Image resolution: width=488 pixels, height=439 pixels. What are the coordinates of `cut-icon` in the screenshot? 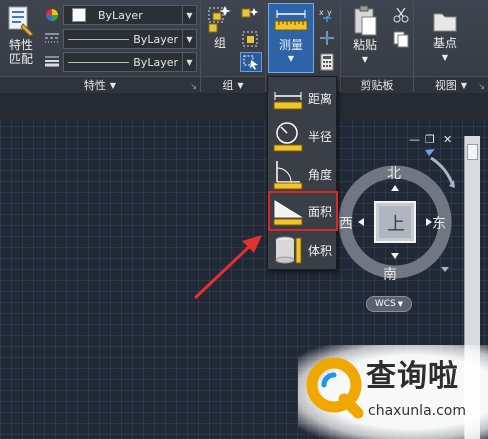 It's located at (401, 15).